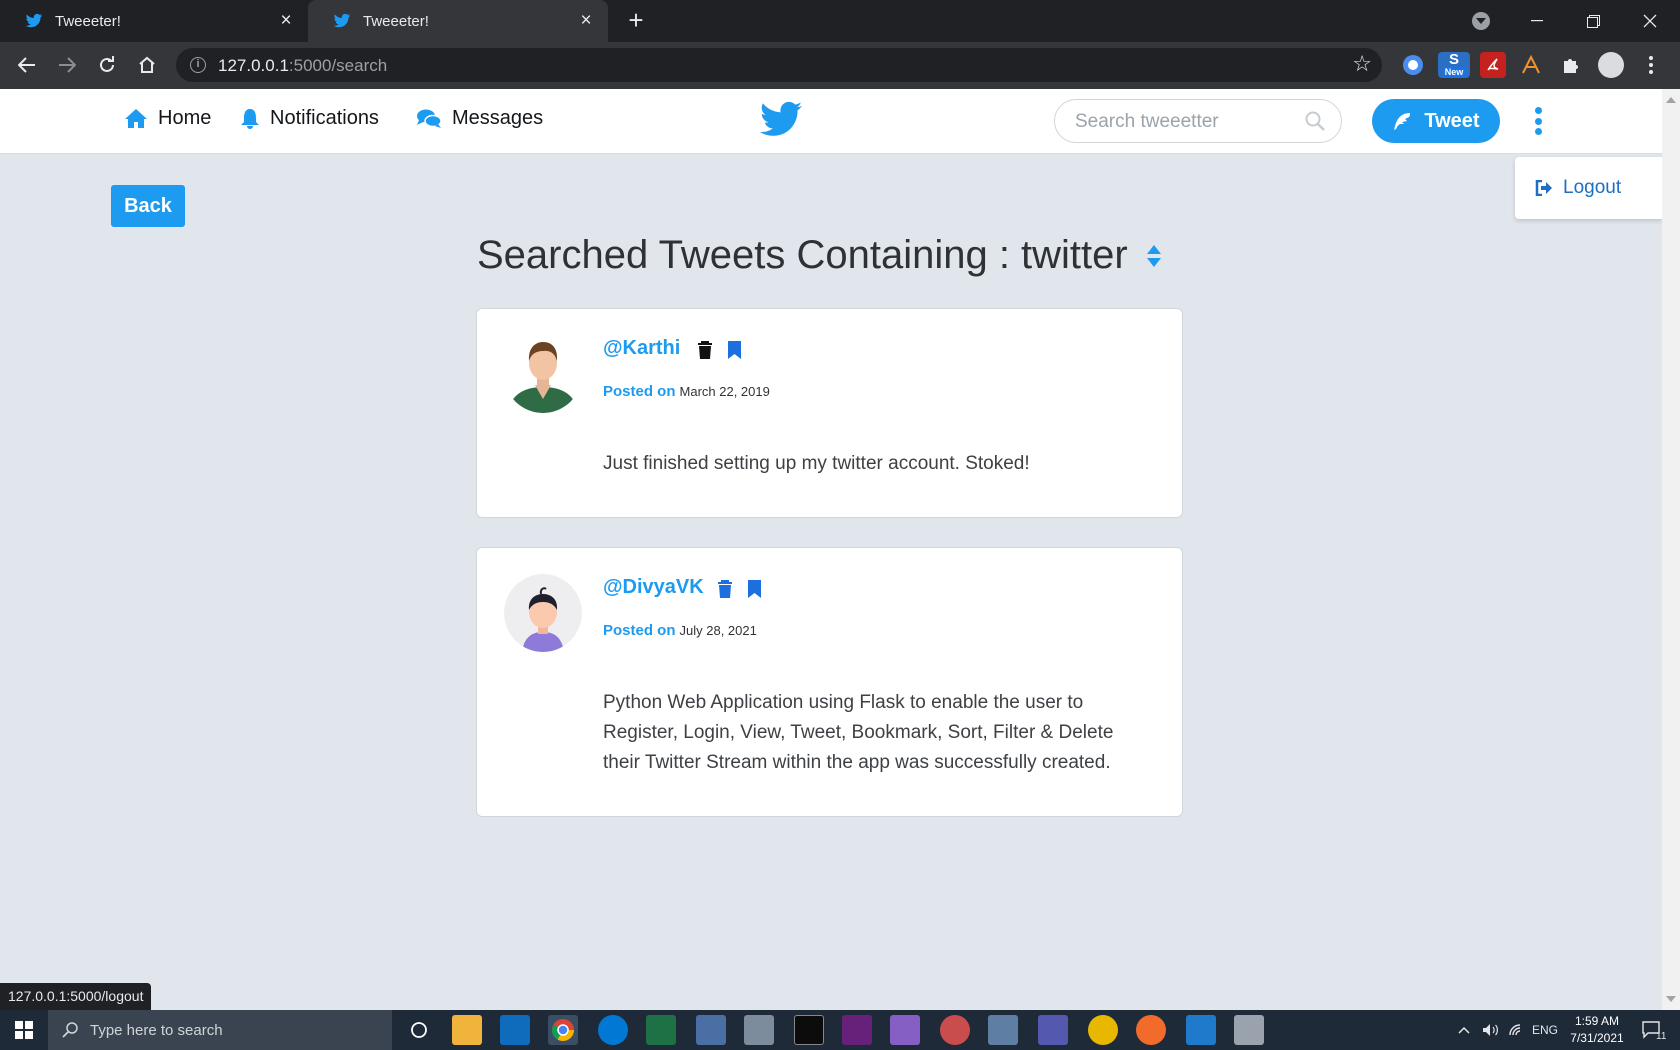 The image size is (1680, 1050). Describe the element at coordinates (781, 120) in the screenshot. I see `twitter-logo-icon` at that location.